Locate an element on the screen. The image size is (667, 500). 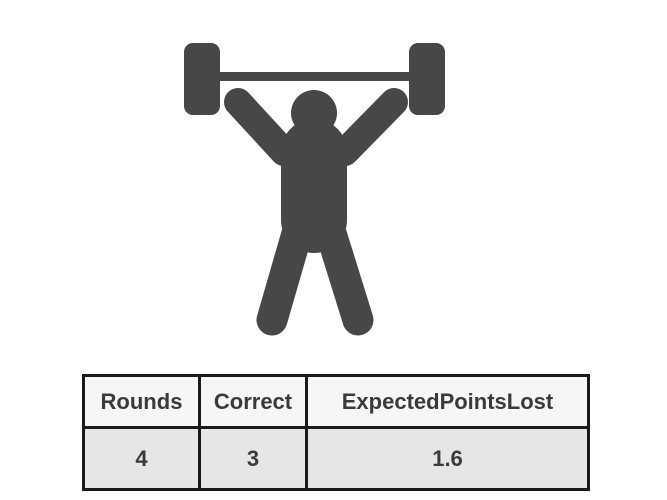
barbell-right-plate is located at coordinates (427, 79).